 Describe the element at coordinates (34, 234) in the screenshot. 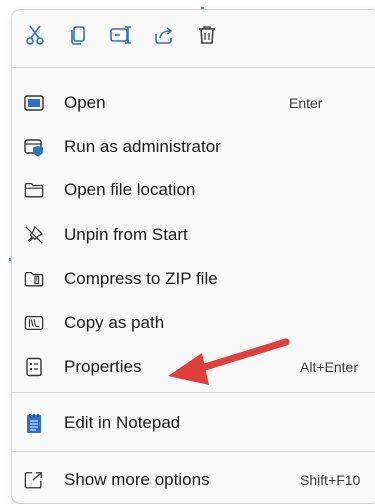

I see `unpin-icon` at that location.